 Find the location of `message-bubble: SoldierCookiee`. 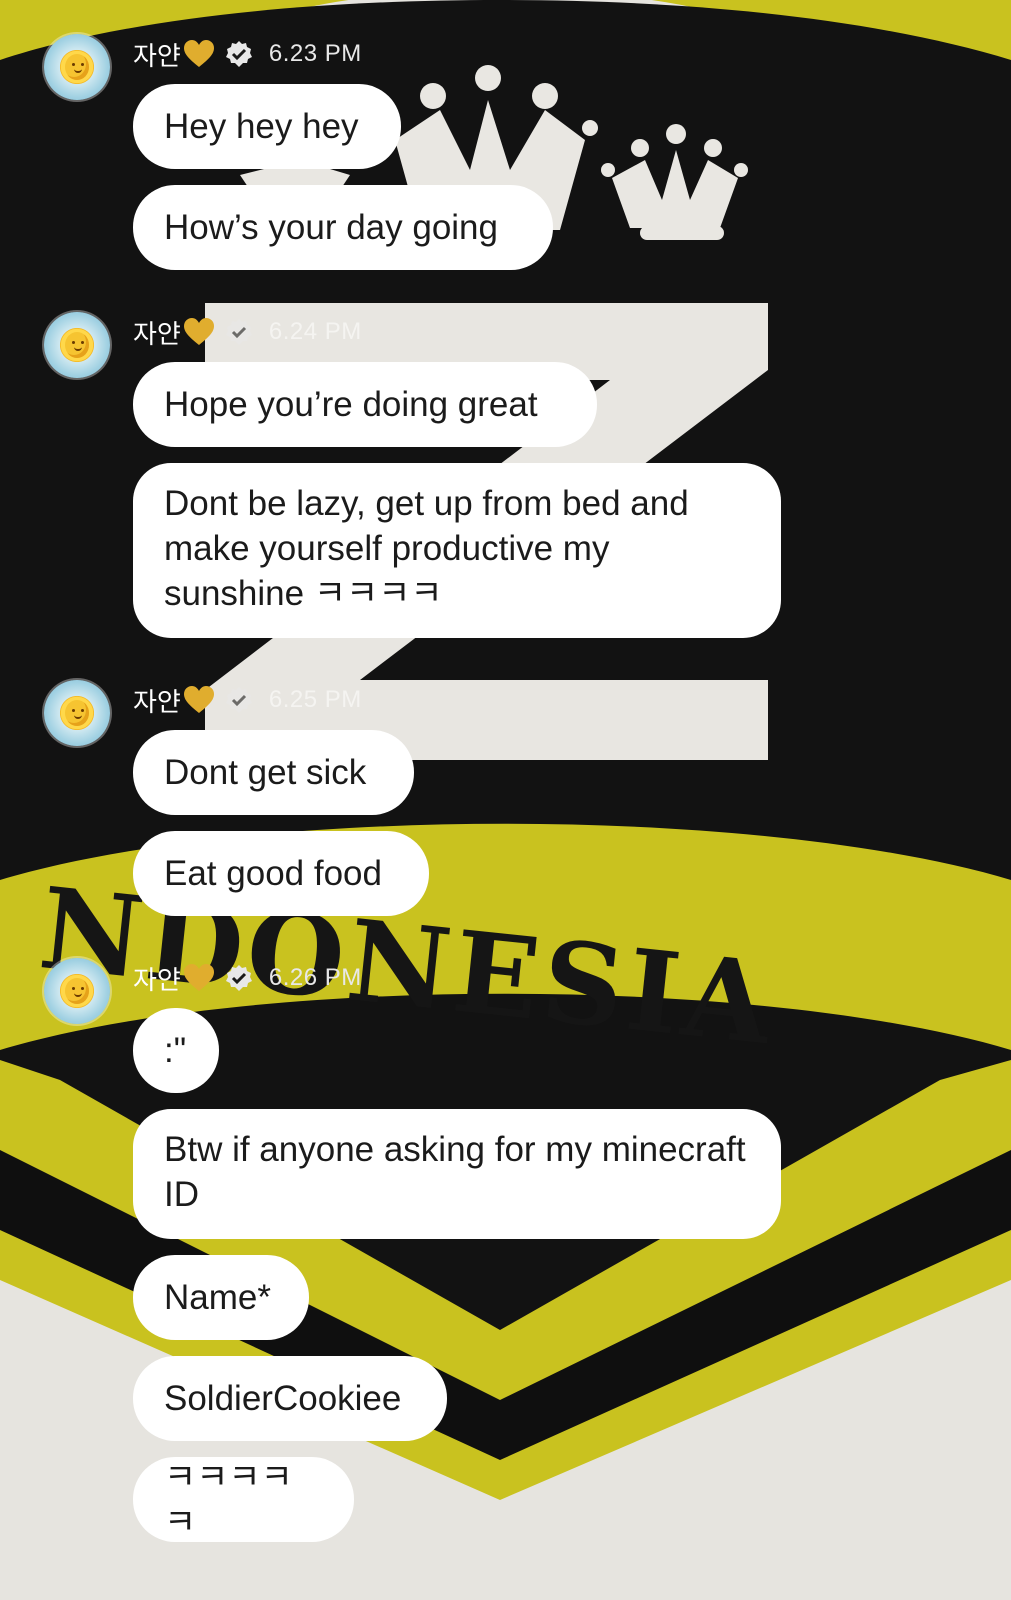

message-bubble: SoldierCookiee is located at coordinates (290, 1398).